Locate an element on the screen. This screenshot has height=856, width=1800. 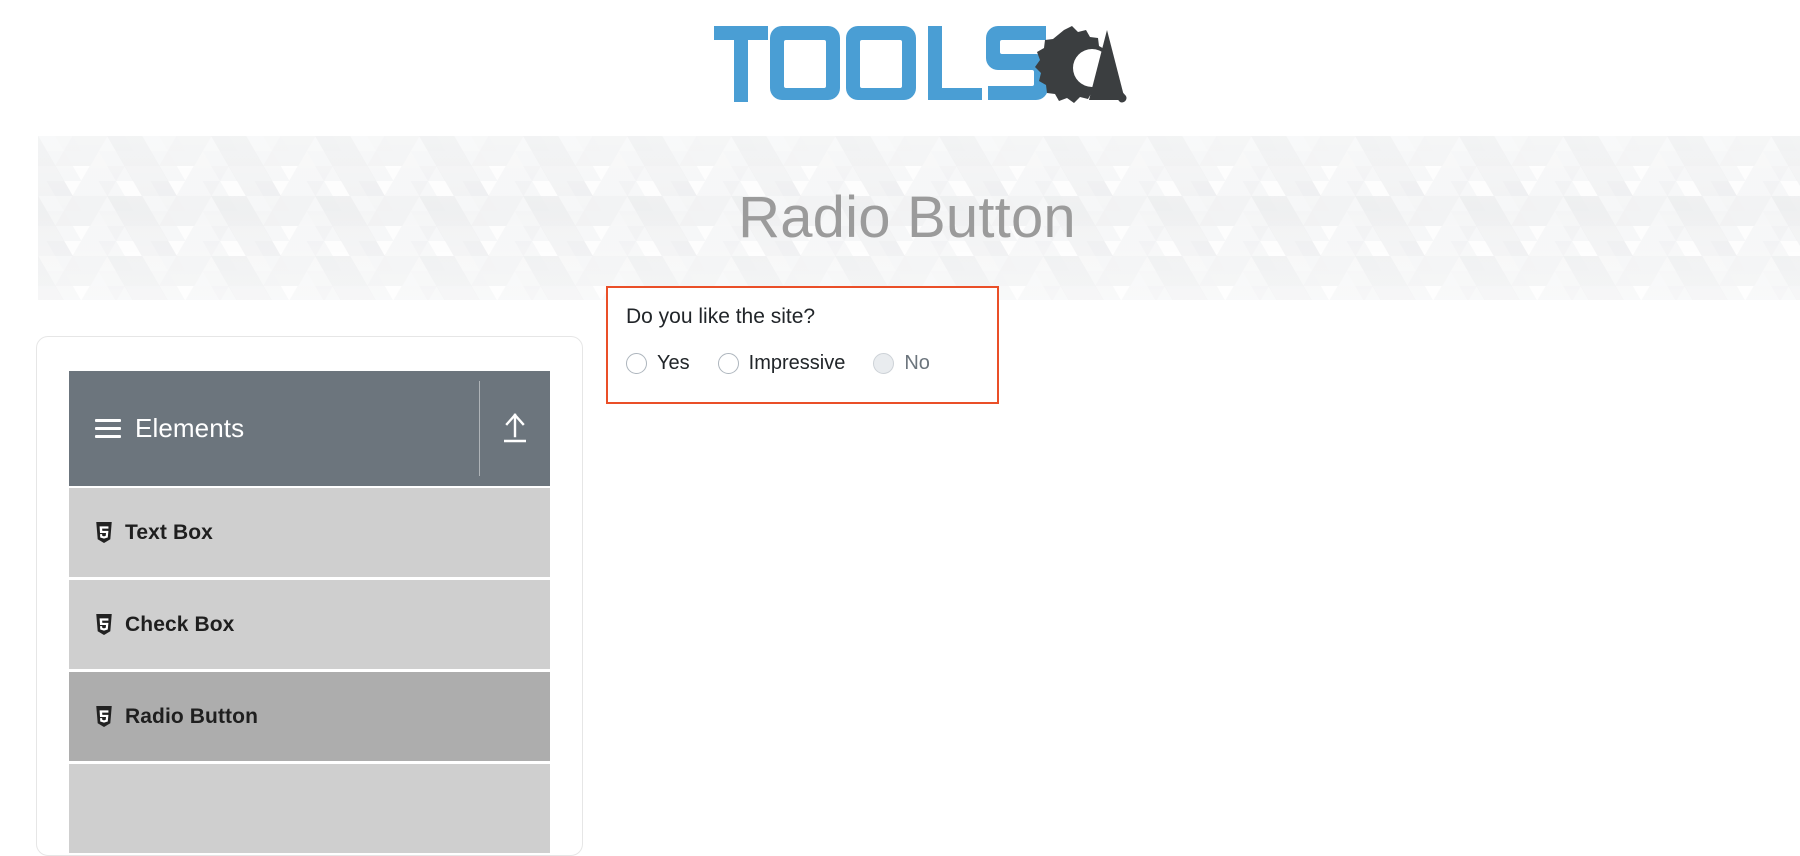
sidebar-menu-list: Text Box Check Box Radio Button is located at coordinates (309, 672).